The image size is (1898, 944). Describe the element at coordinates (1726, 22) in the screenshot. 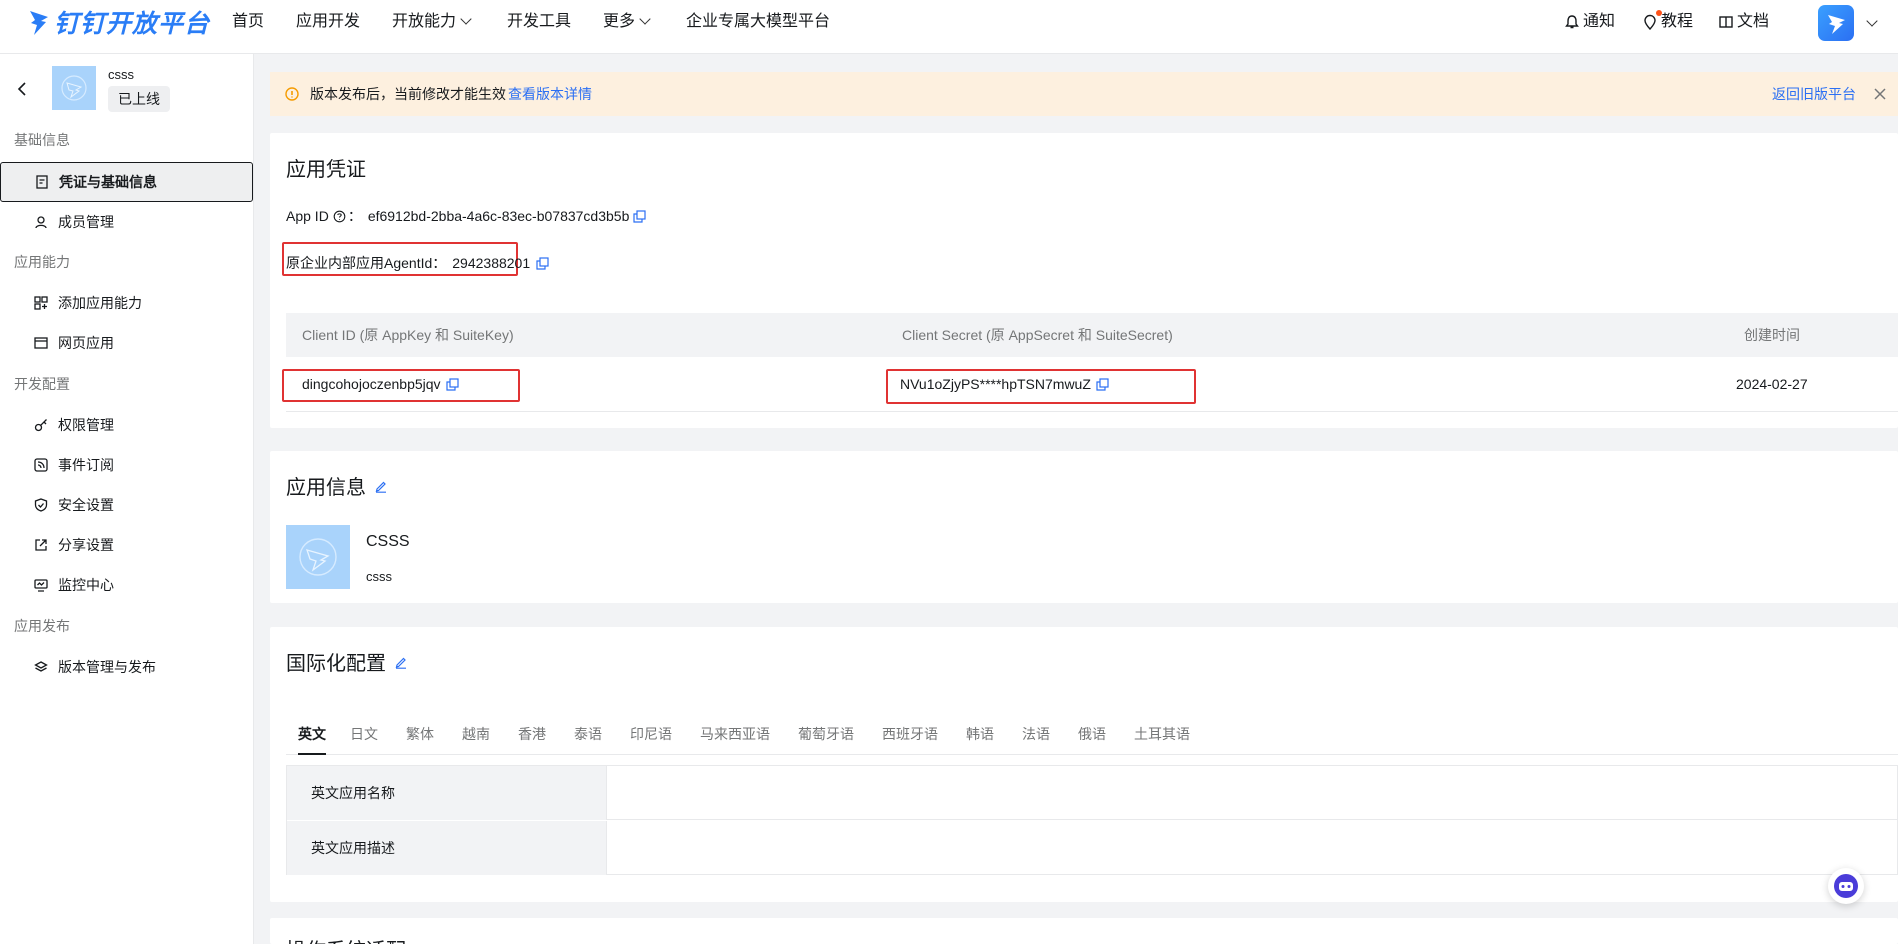

I see `book-icon` at that location.